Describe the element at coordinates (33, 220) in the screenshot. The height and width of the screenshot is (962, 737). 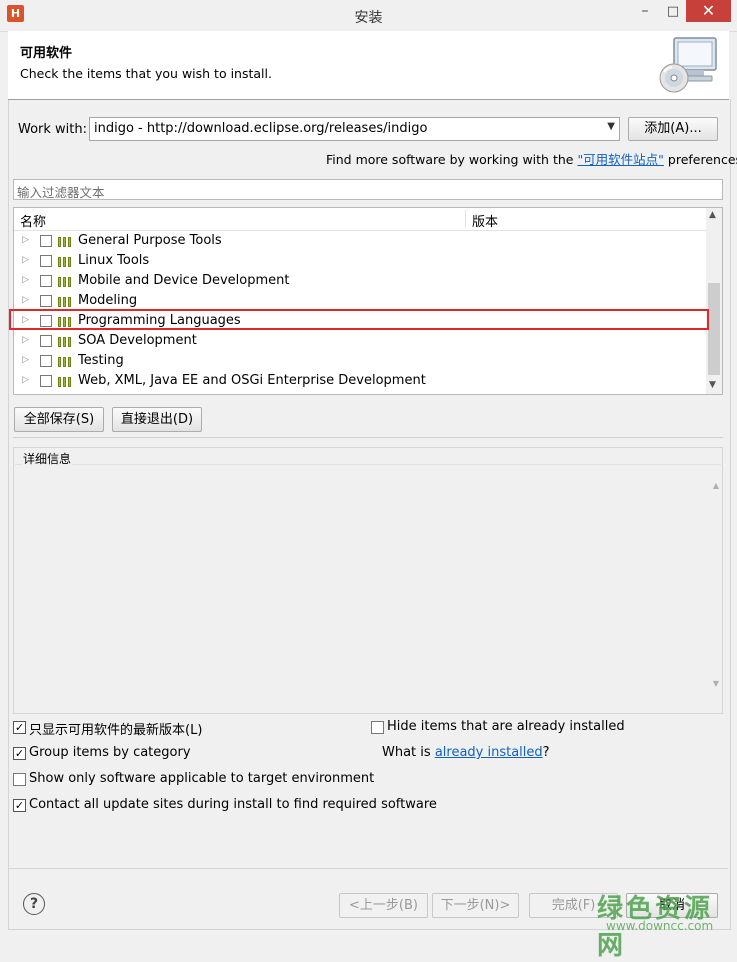
I see `column-name: 名称` at that location.